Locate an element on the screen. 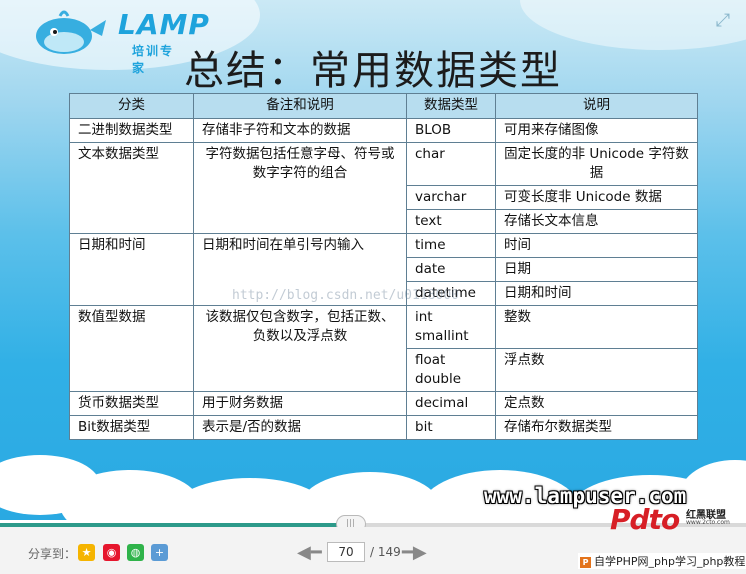 The image size is (746, 574). slide-title: 总结：常用数据类型 is located at coordinates (373, 71).